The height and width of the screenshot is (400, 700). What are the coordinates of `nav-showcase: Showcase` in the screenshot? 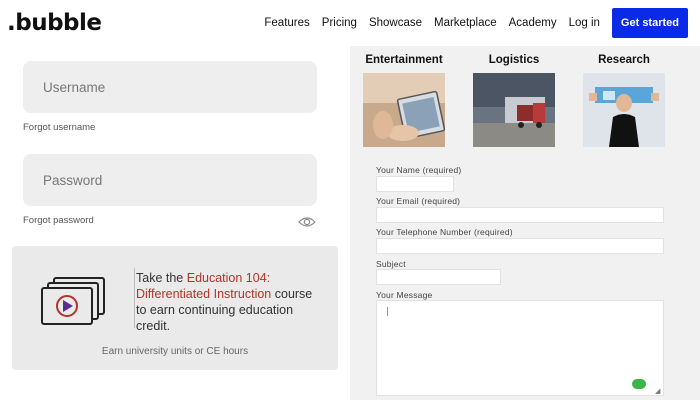 It's located at (395, 23).